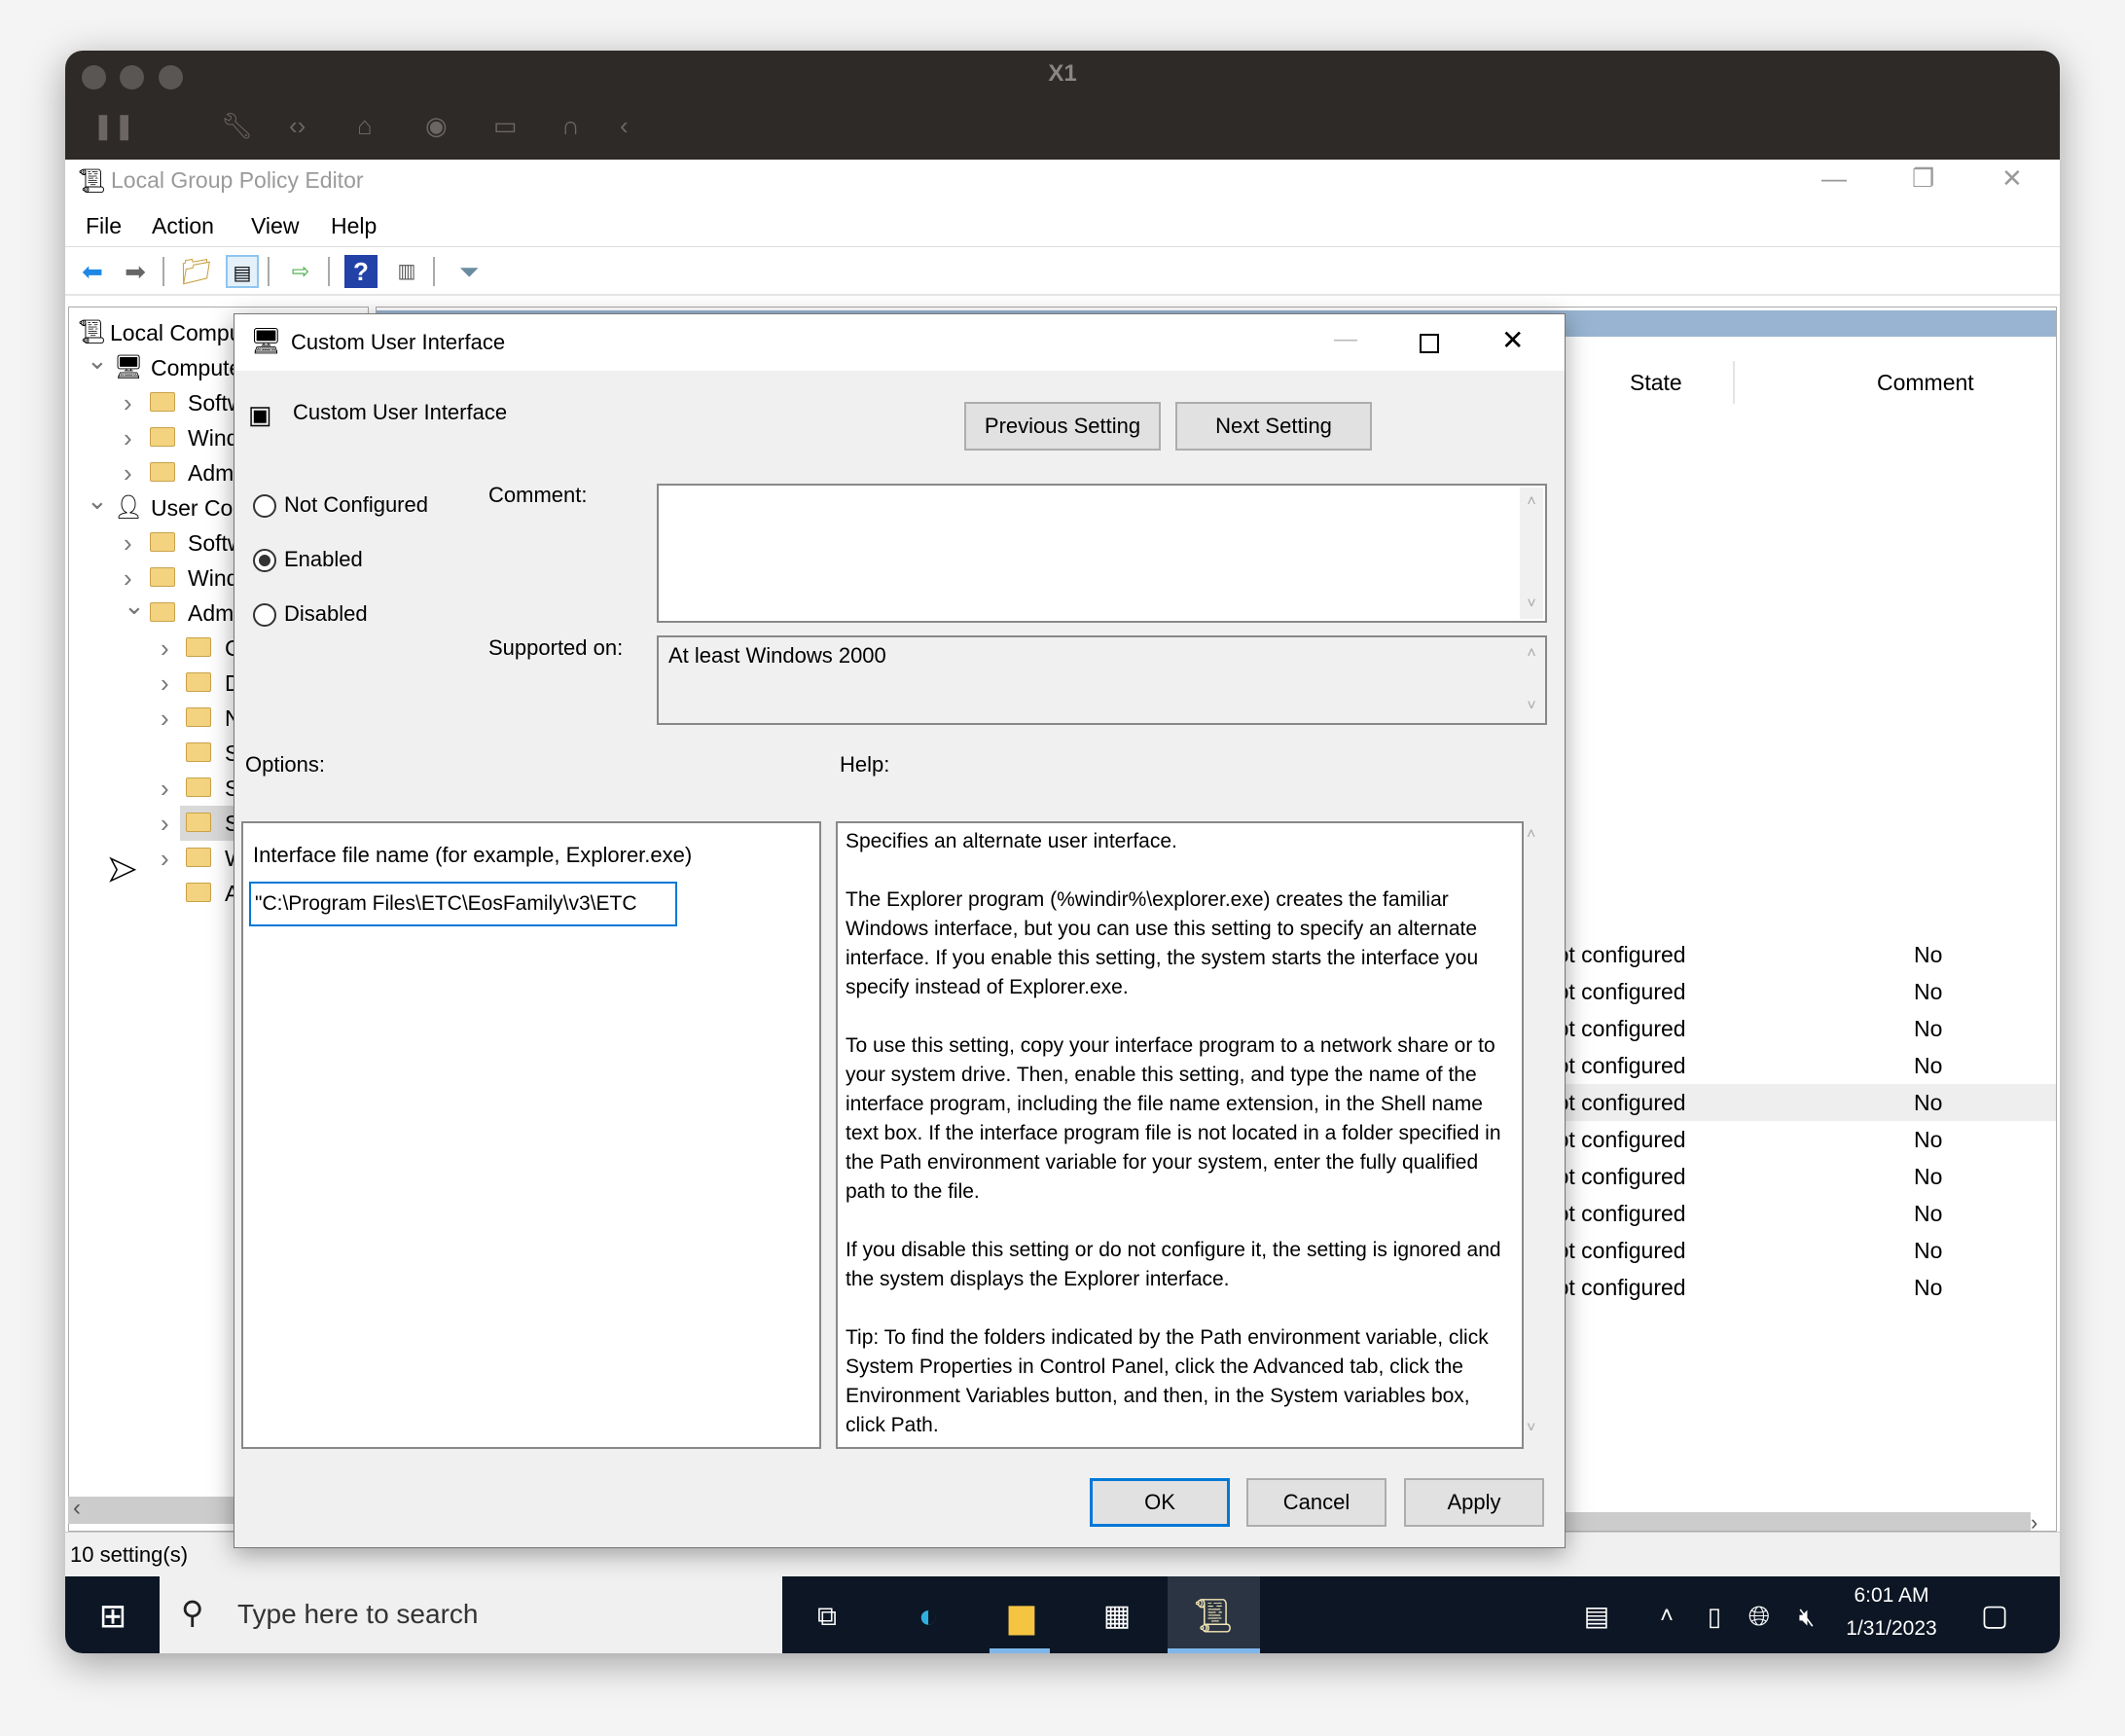 This screenshot has width=2125, height=1736. I want to click on forward-arrow-icon: ➡, so click(135, 272).